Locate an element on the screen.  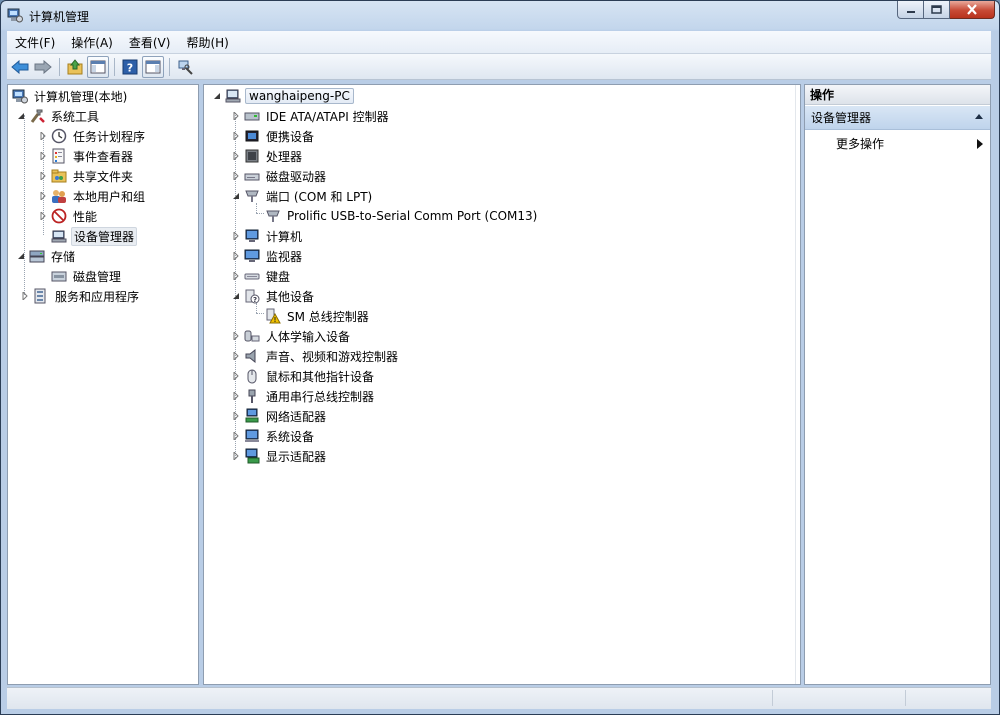
maximize-icon is located at coordinates (936, 9).